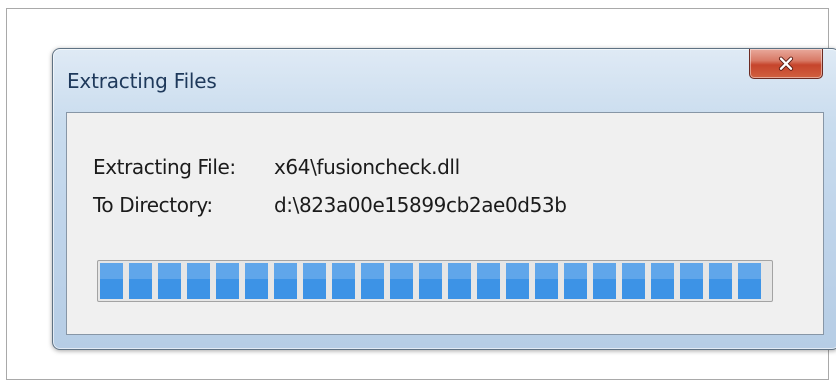 The width and height of the screenshot is (836, 383). Describe the element at coordinates (142, 81) in the screenshot. I see `dialog-title: Extracting Files` at that location.